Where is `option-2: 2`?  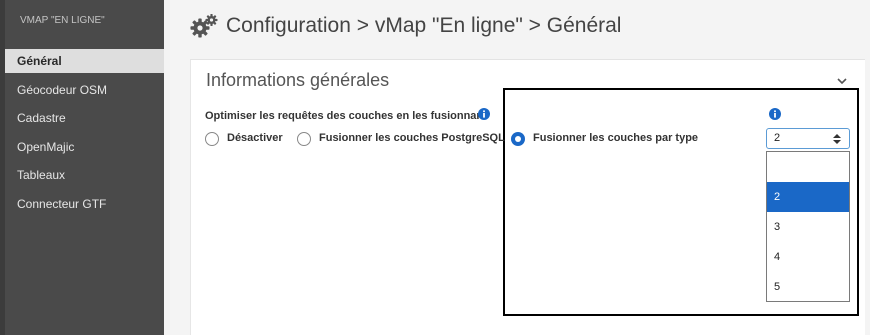 option-2: 2 is located at coordinates (808, 197).